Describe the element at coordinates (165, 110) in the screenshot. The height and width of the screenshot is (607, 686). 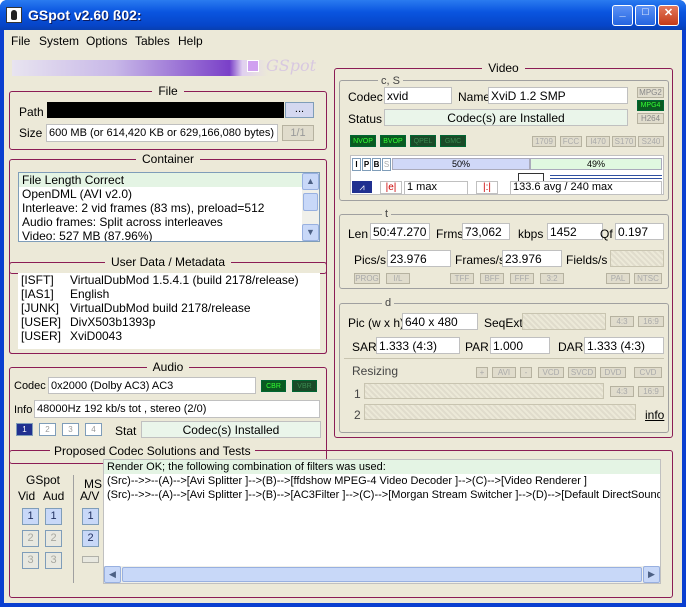
I see `path-field` at that location.